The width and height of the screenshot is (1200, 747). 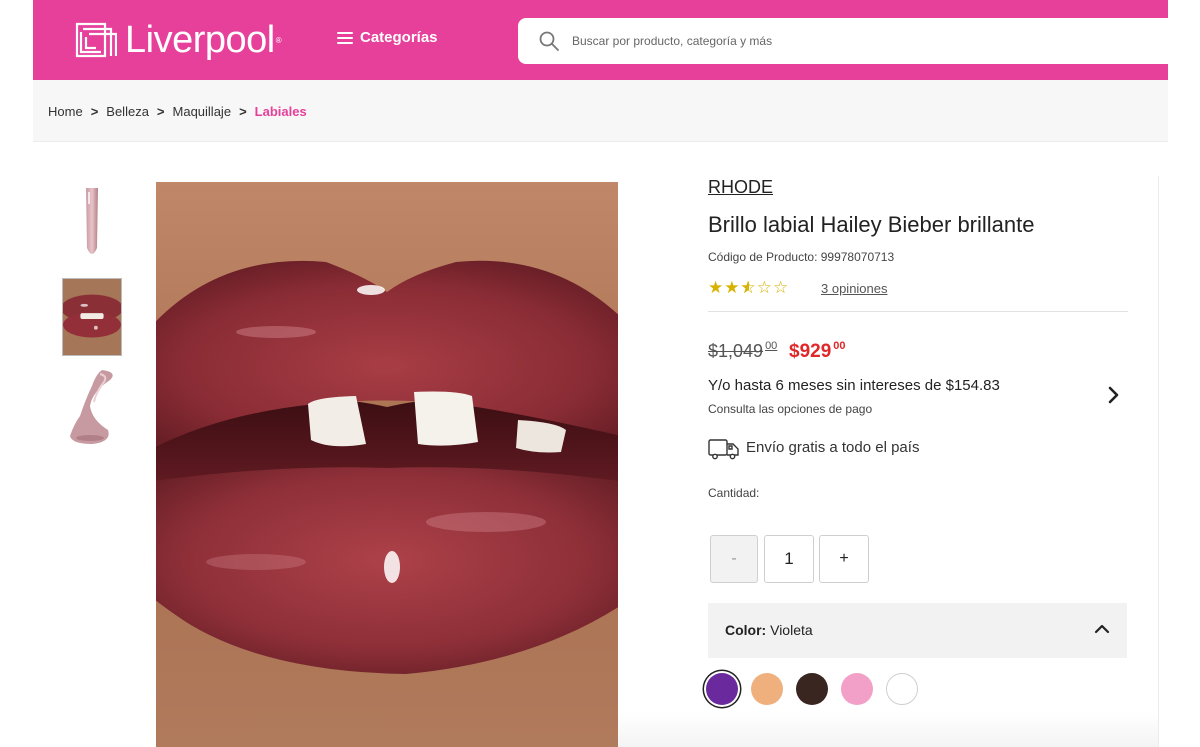 What do you see at coordinates (857, 689) in the screenshot?
I see `color-swatch-rosa` at bounding box center [857, 689].